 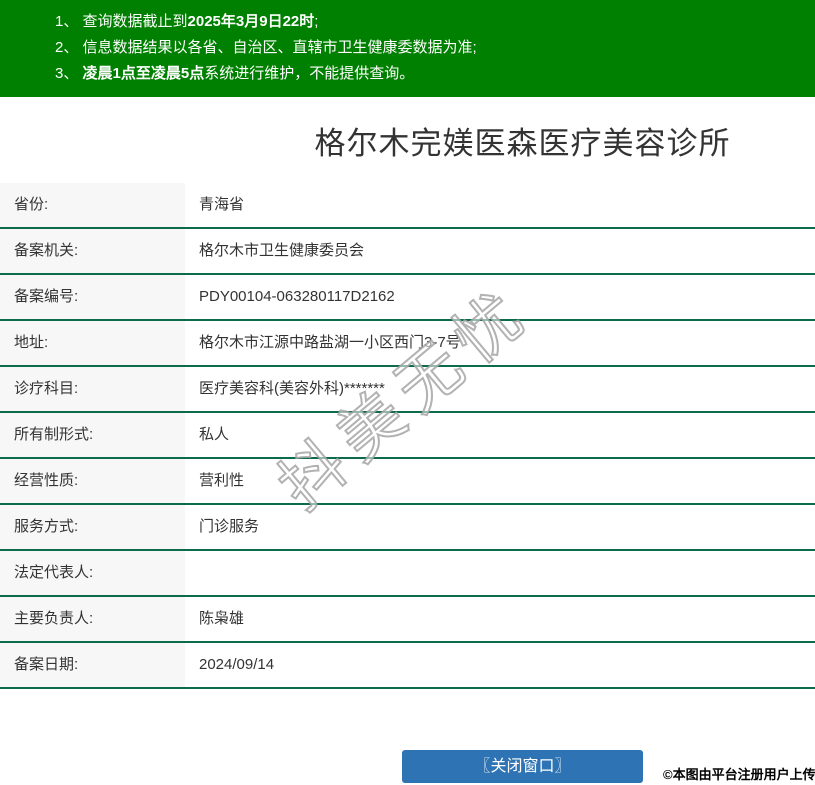 What do you see at coordinates (143, 73) in the screenshot?
I see `notice-3-bold: 凌晨1点至凌晨5点` at bounding box center [143, 73].